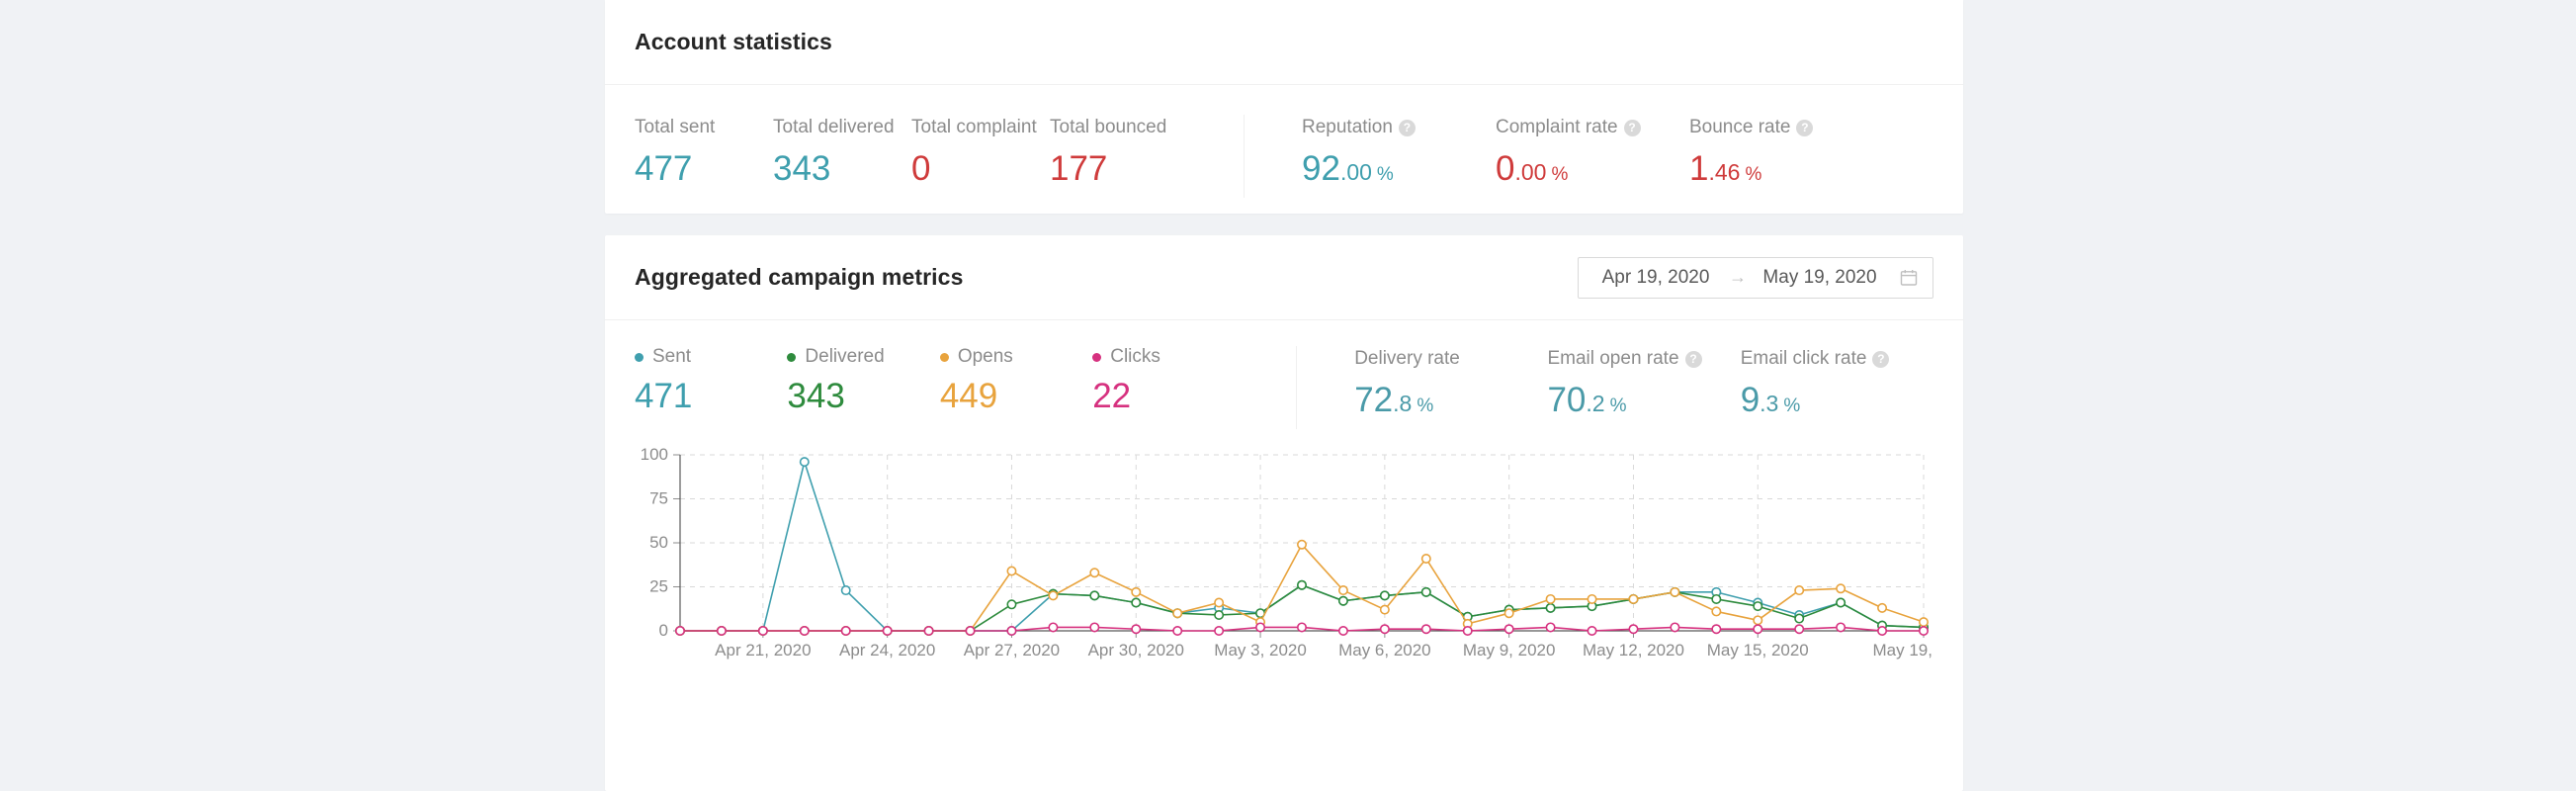 This screenshot has height=791, width=2576. Describe the element at coordinates (711, 381) in the screenshot. I see `legend-item-sent: Sent 471` at that location.